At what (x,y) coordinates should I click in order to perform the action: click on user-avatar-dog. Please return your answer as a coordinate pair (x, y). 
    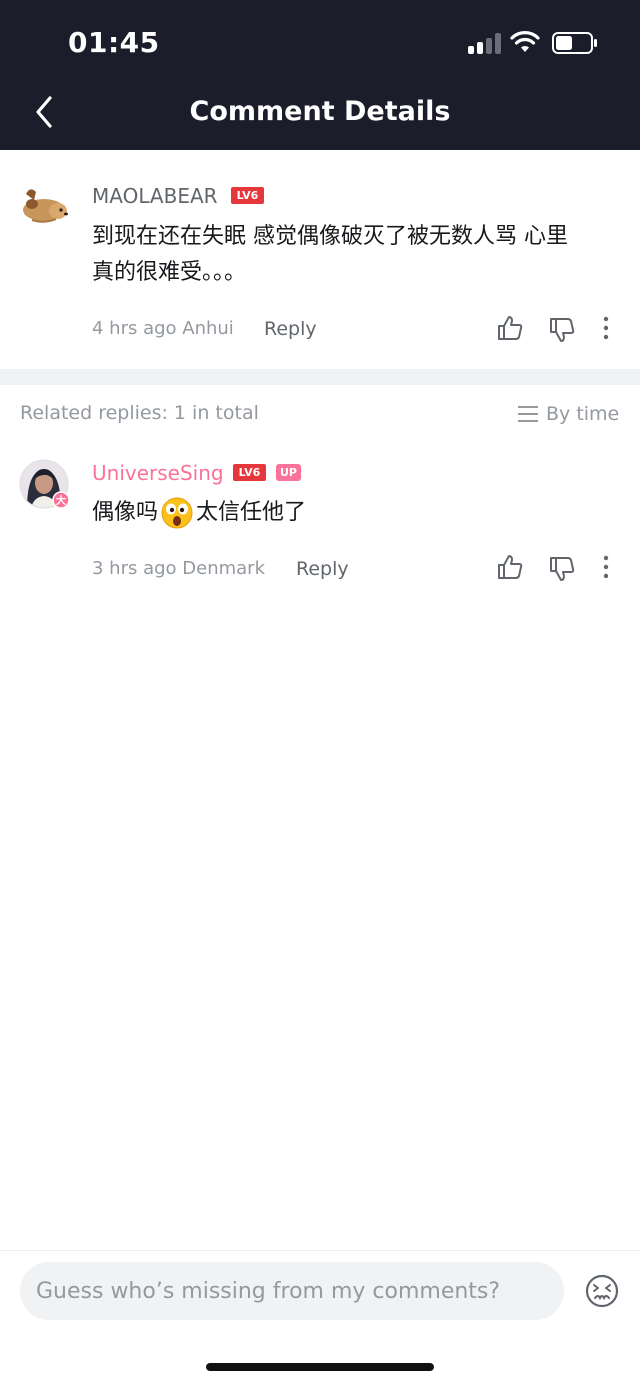
    Looking at the image, I should click on (44, 206).